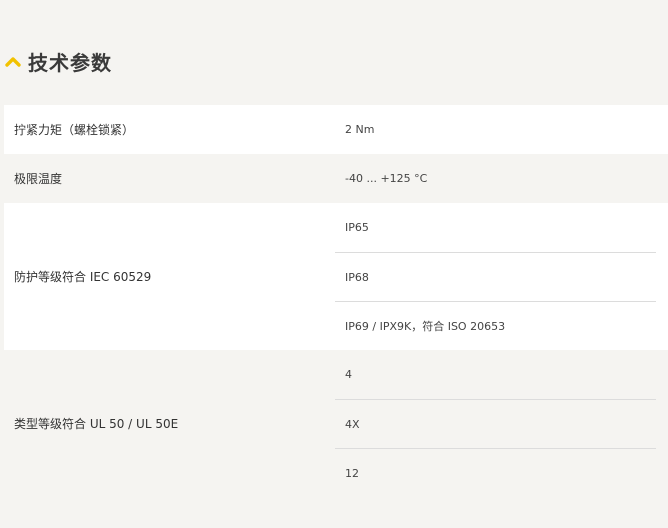 This screenshot has height=528, width=668. I want to click on spec-label: 拧紧力矩（螺栓锁紧）, so click(74, 130).